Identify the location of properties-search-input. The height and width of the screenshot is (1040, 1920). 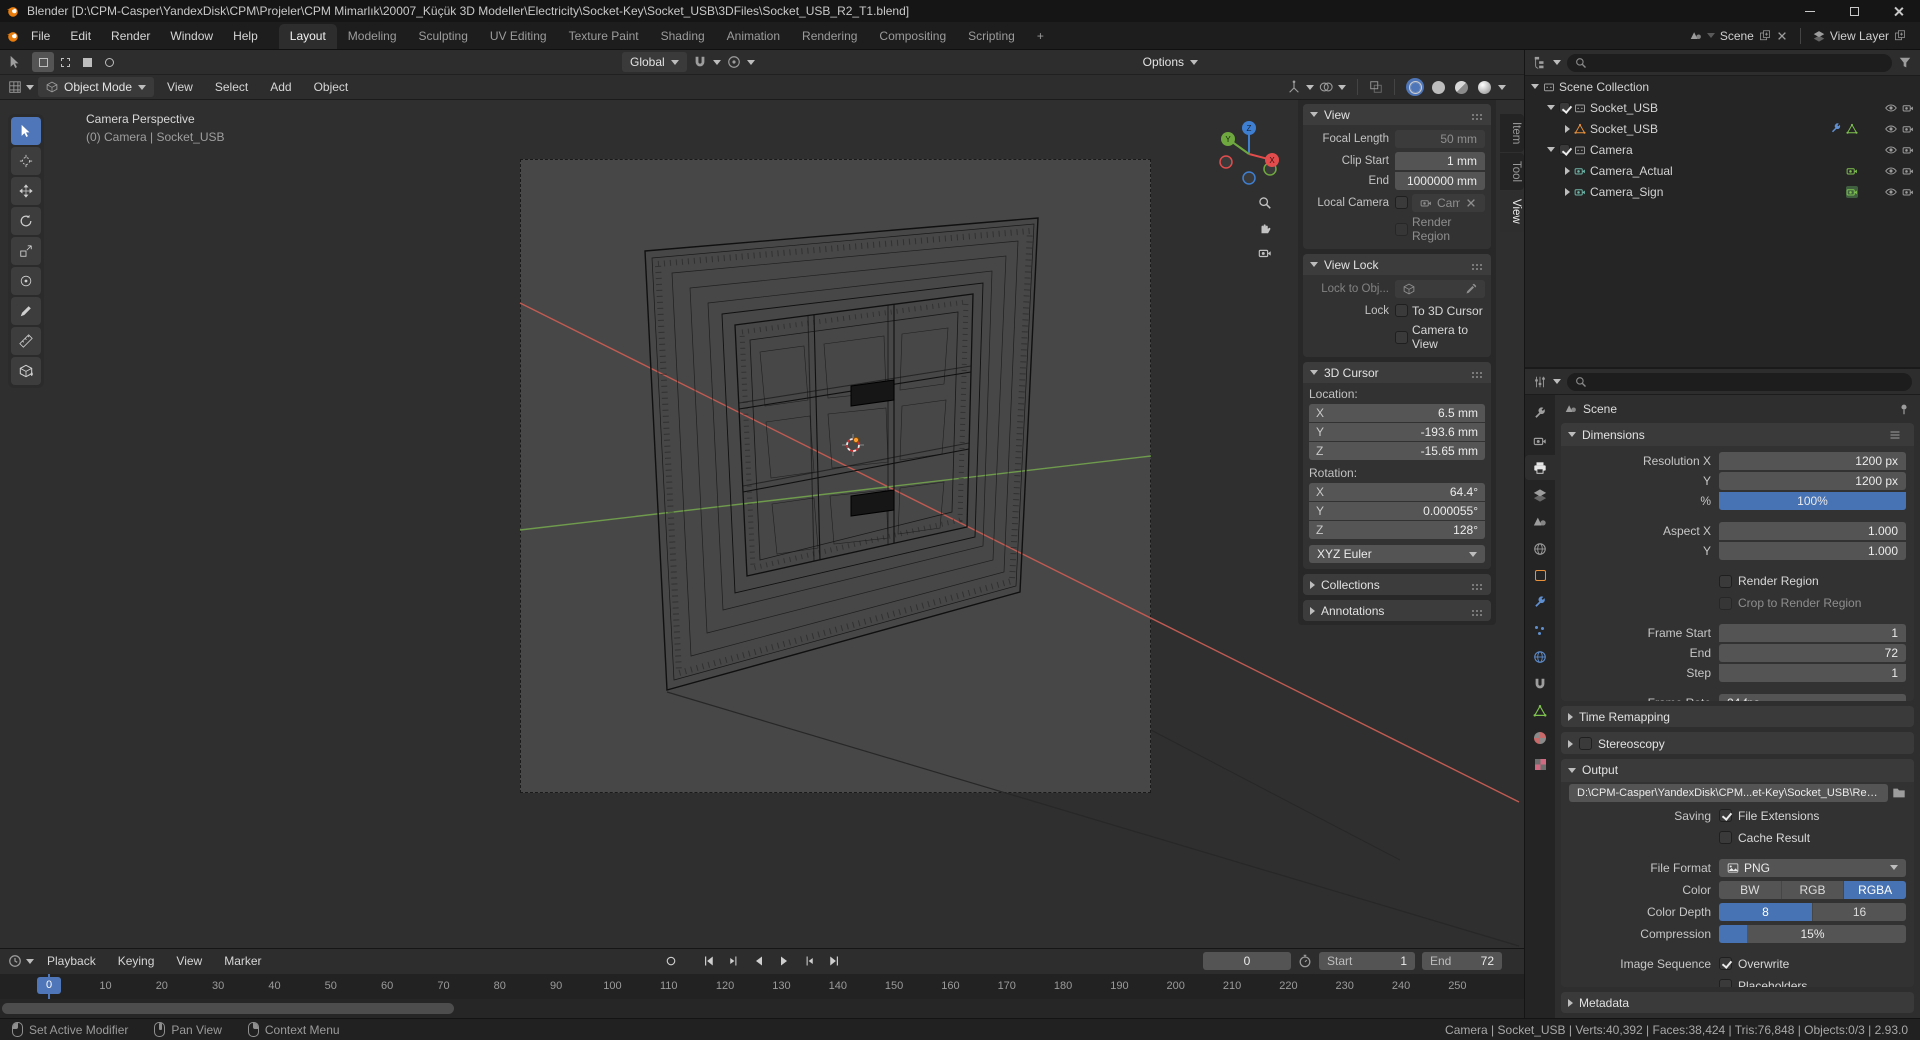
(1739, 381).